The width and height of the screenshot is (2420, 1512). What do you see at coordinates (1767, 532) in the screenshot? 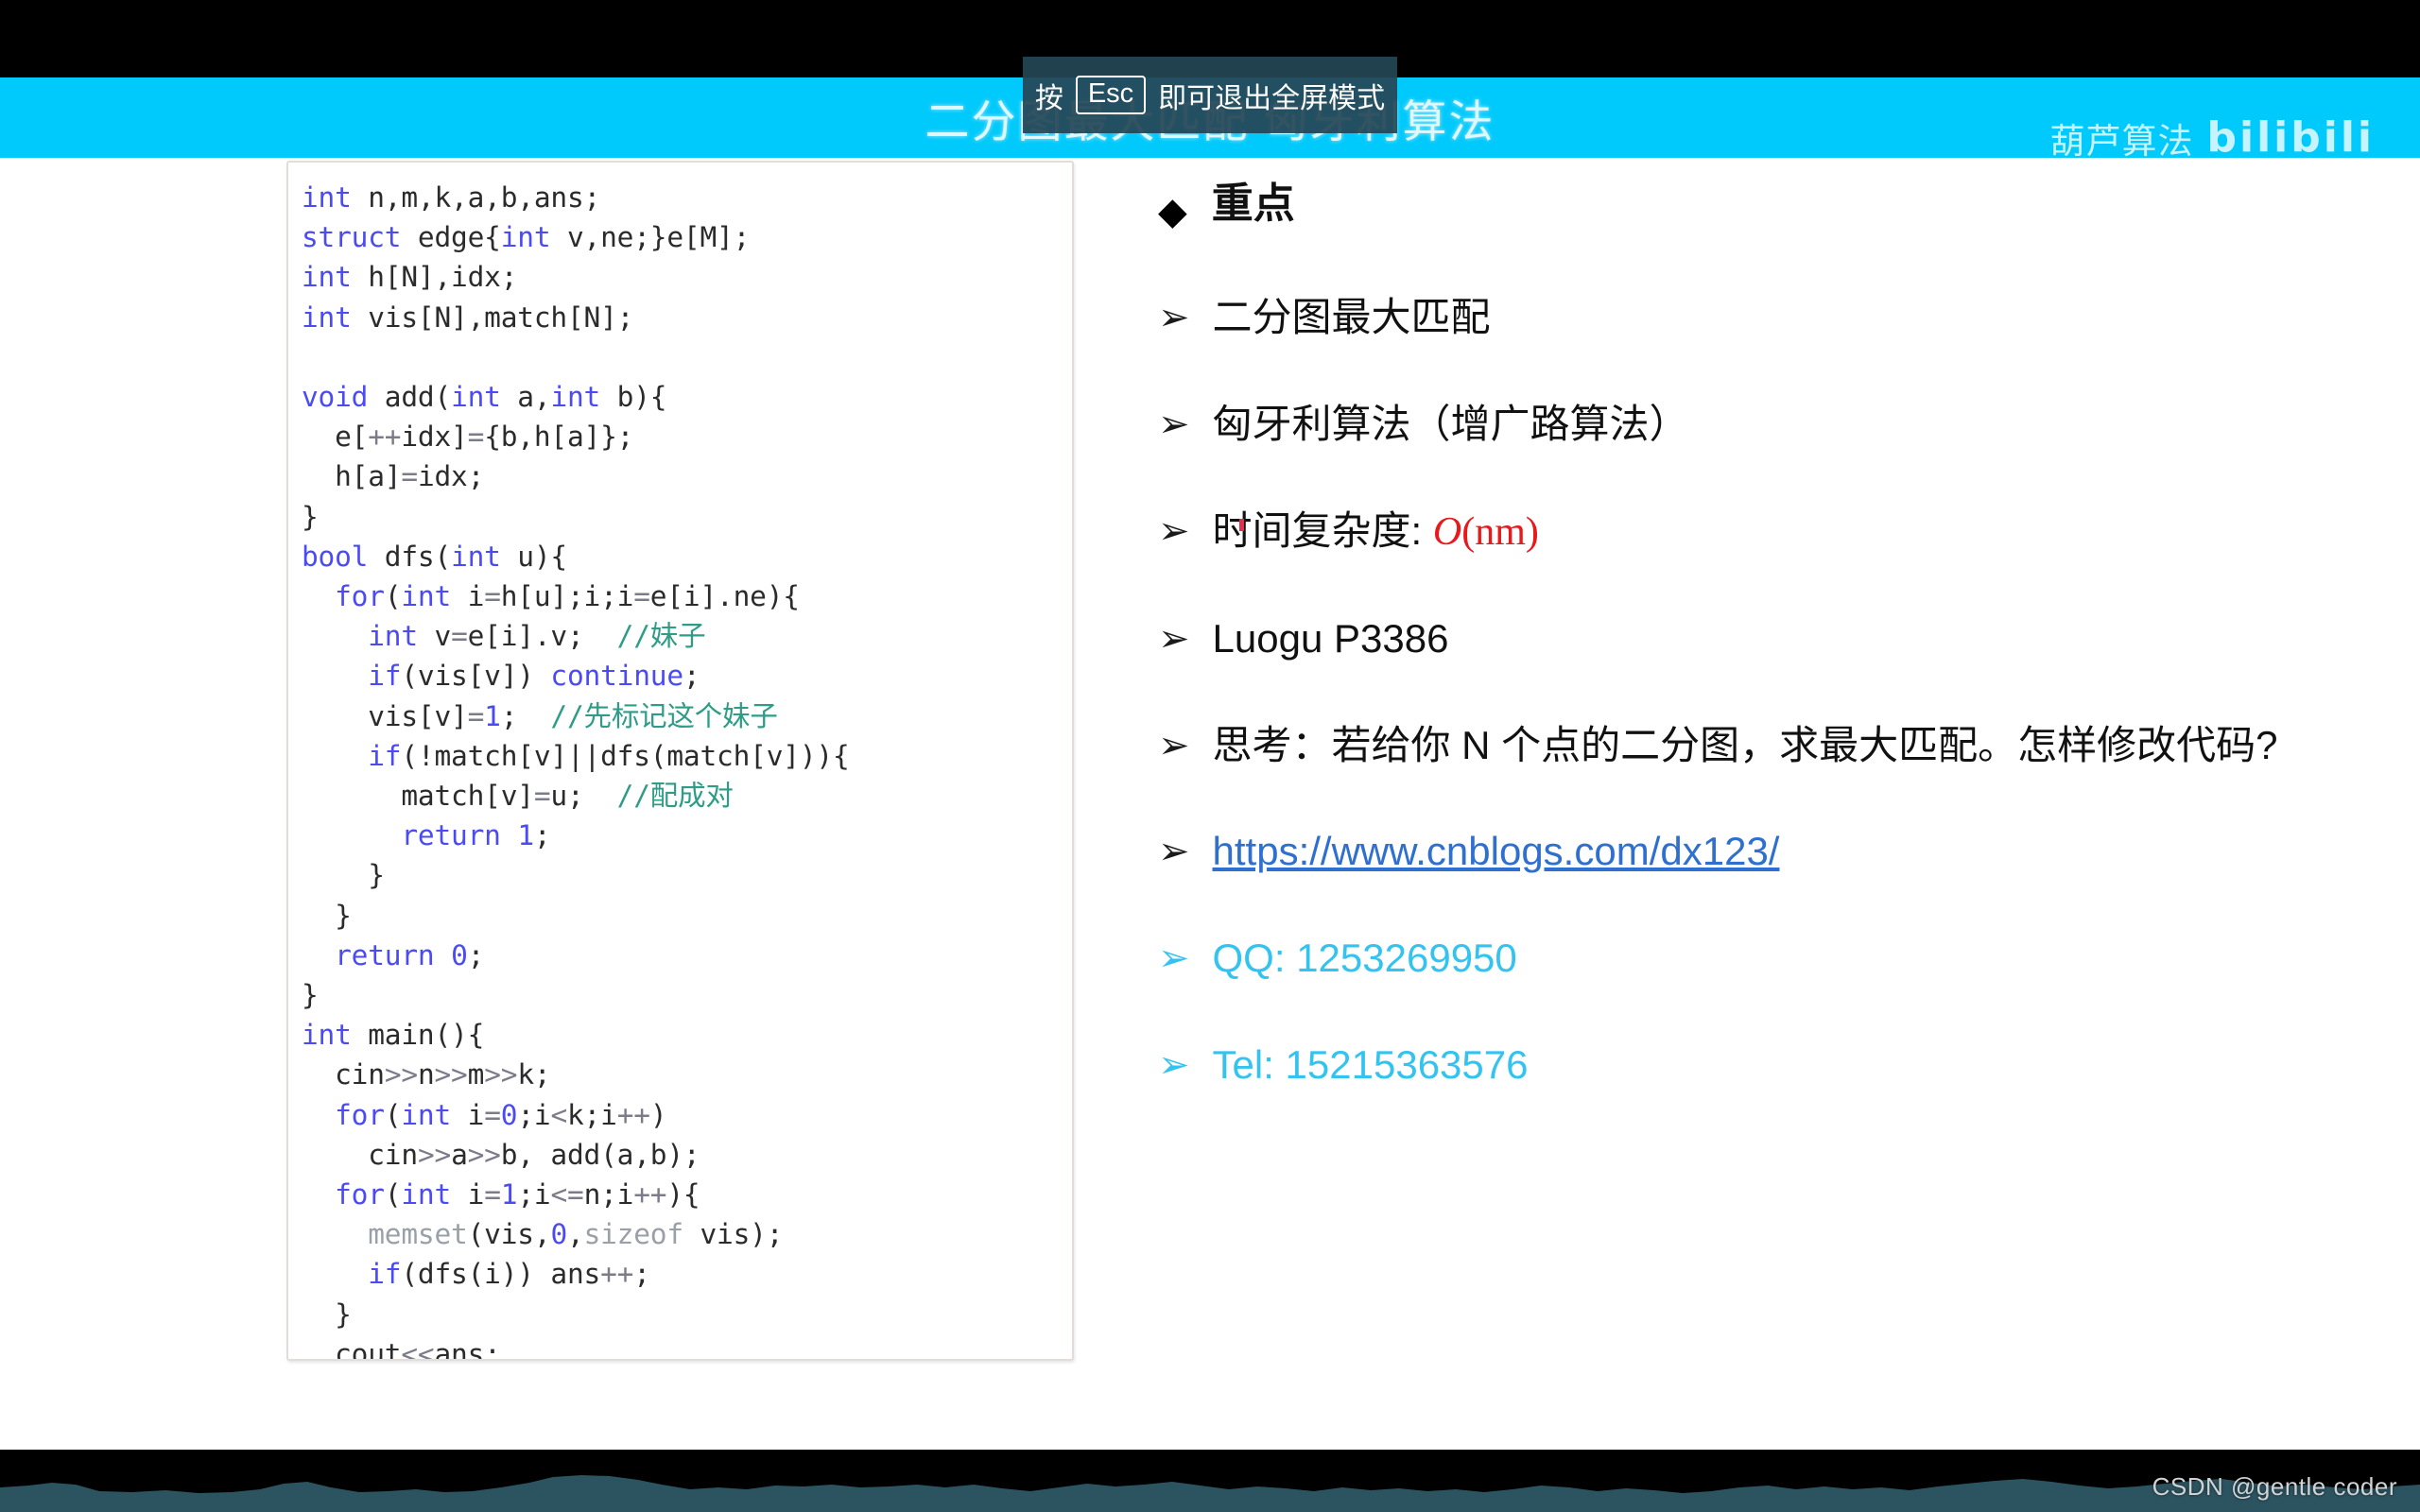
I see `bullet-item-complexity: ➢ 时间复杂度: O(nm)` at bounding box center [1767, 532].